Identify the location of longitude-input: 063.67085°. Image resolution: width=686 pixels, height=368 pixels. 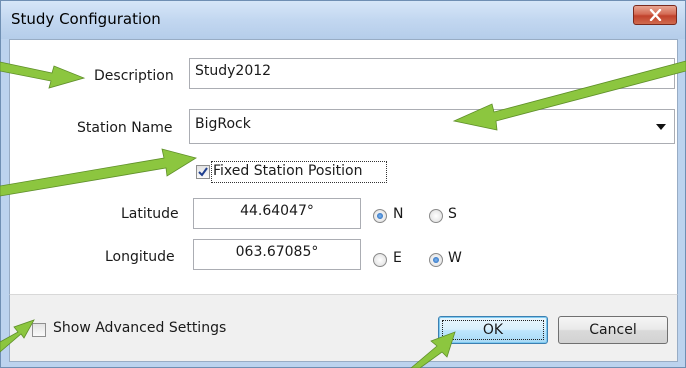
(277, 254).